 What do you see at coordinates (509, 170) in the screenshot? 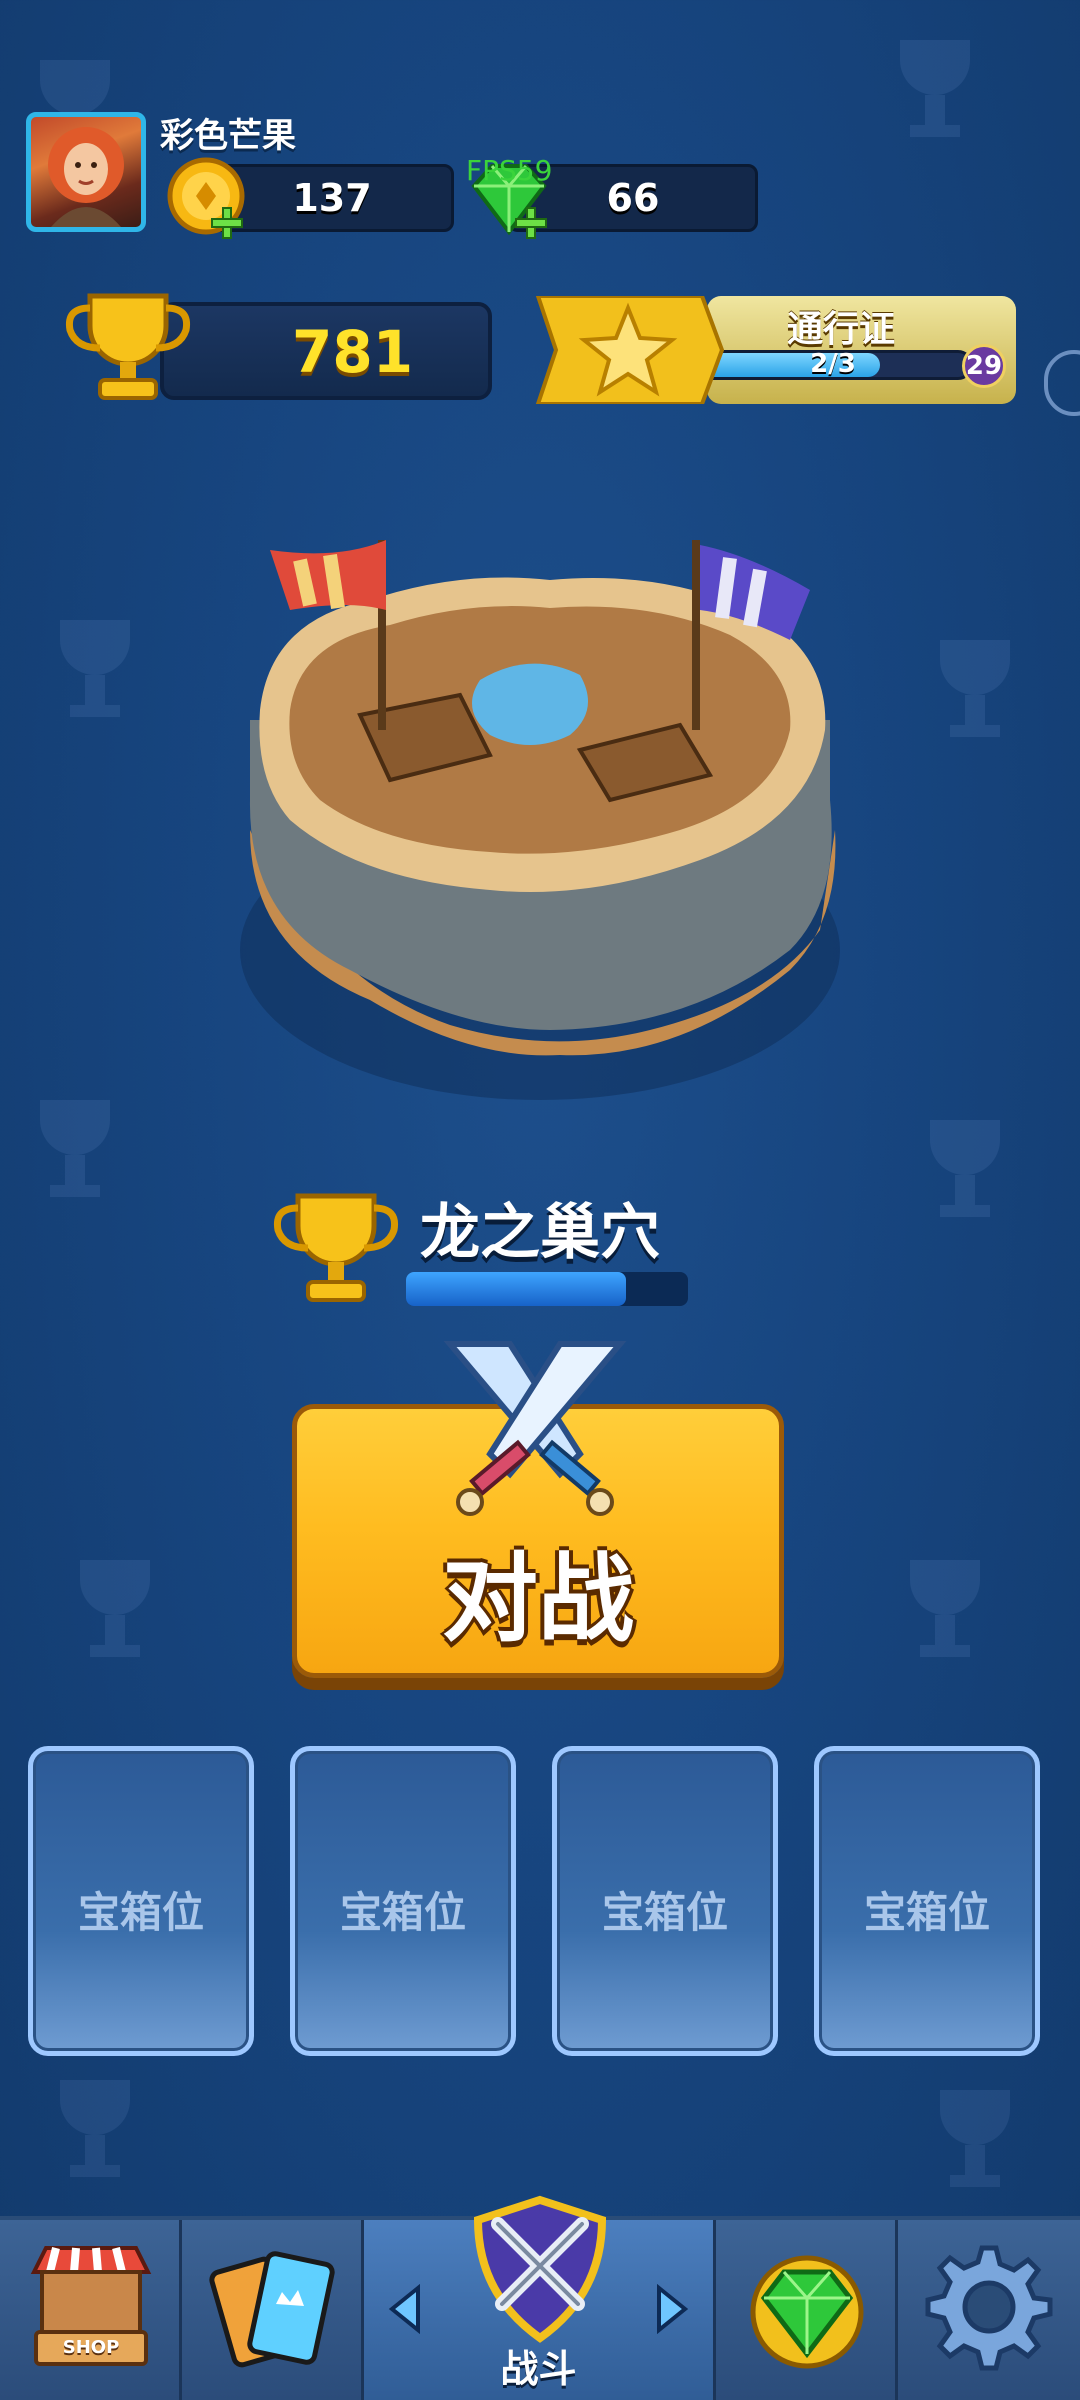
I see `fps-counter: FPS59` at bounding box center [509, 170].